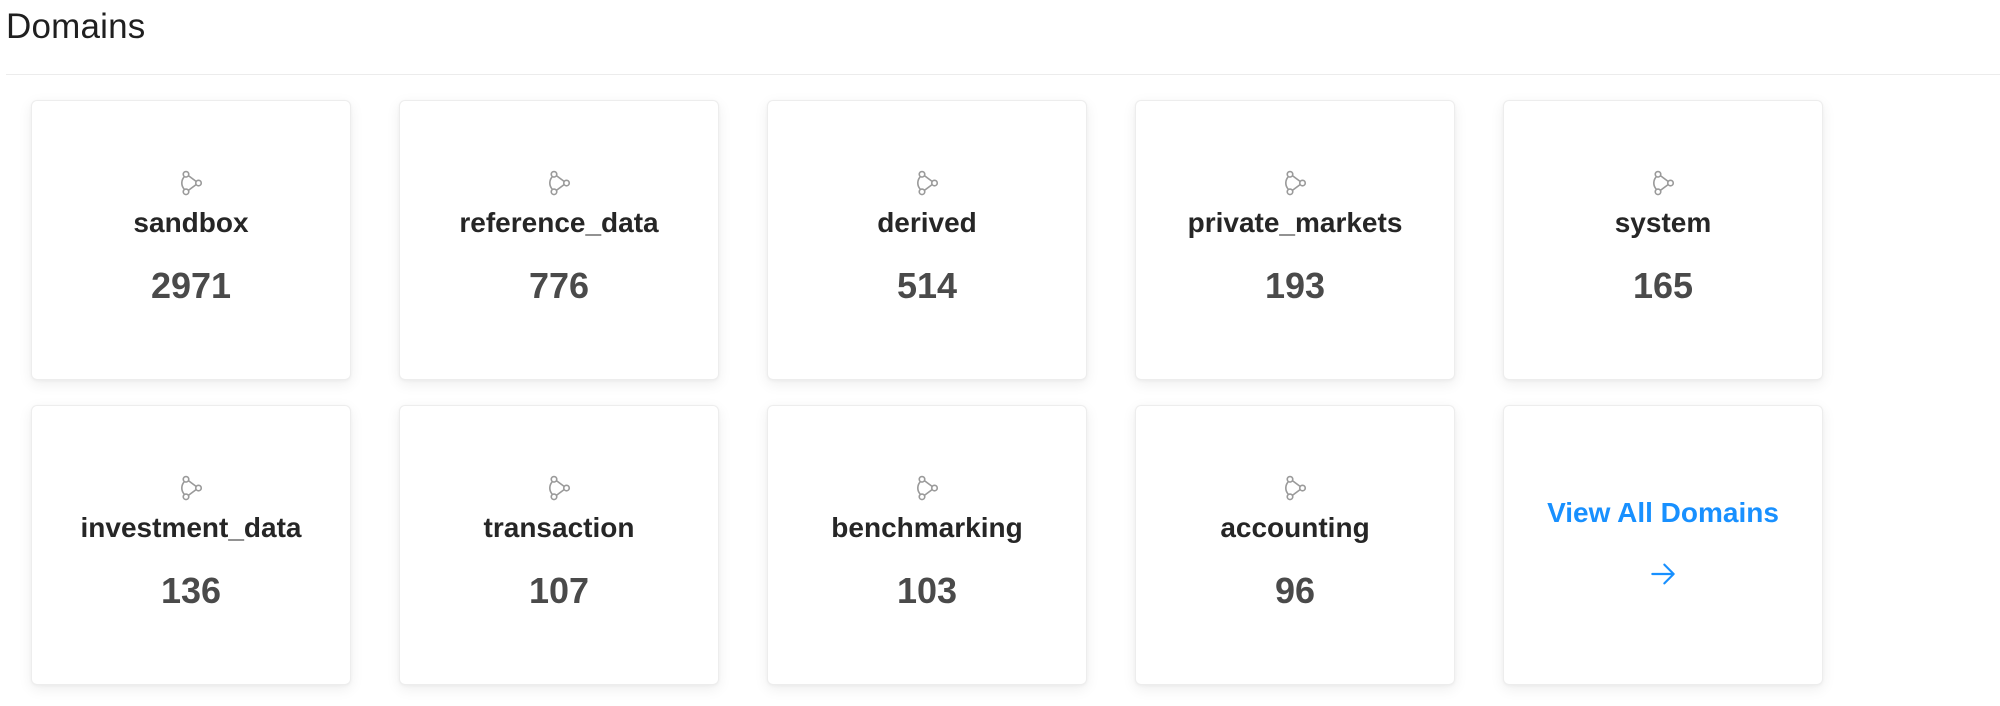 The width and height of the screenshot is (2000, 706). I want to click on domain-name: accounting, so click(1295, 527).